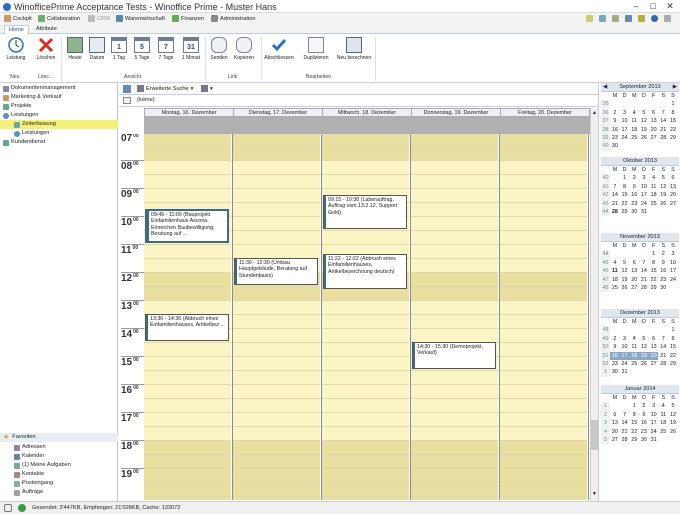 The width and height of the screenshot is (680, 514). What do you see at coordinates (654, 130) in the screenshot?
I see `day-cell: 20` at bounding box center [654, 130].